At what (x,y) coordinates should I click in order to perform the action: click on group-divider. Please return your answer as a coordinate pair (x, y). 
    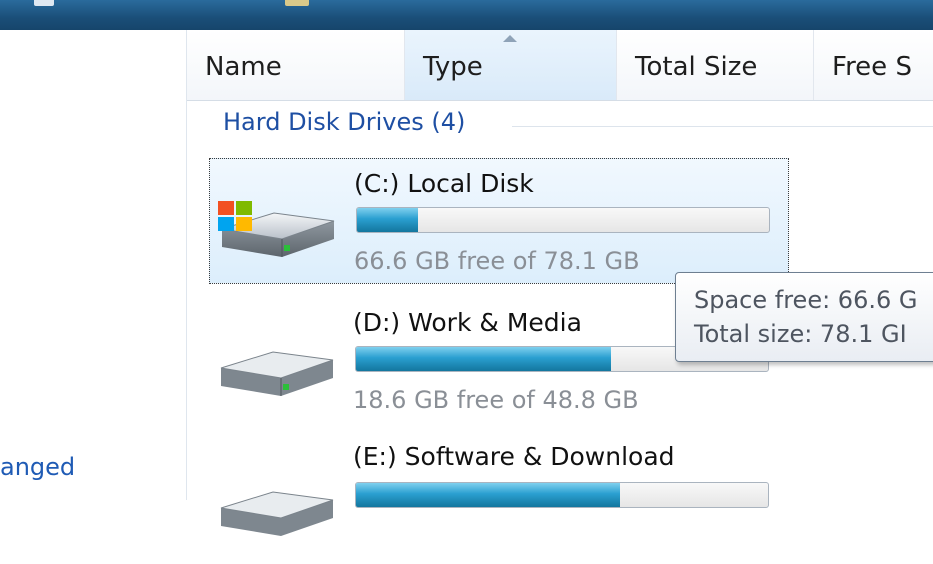
    Looking at the image, I should click on (722, 126).